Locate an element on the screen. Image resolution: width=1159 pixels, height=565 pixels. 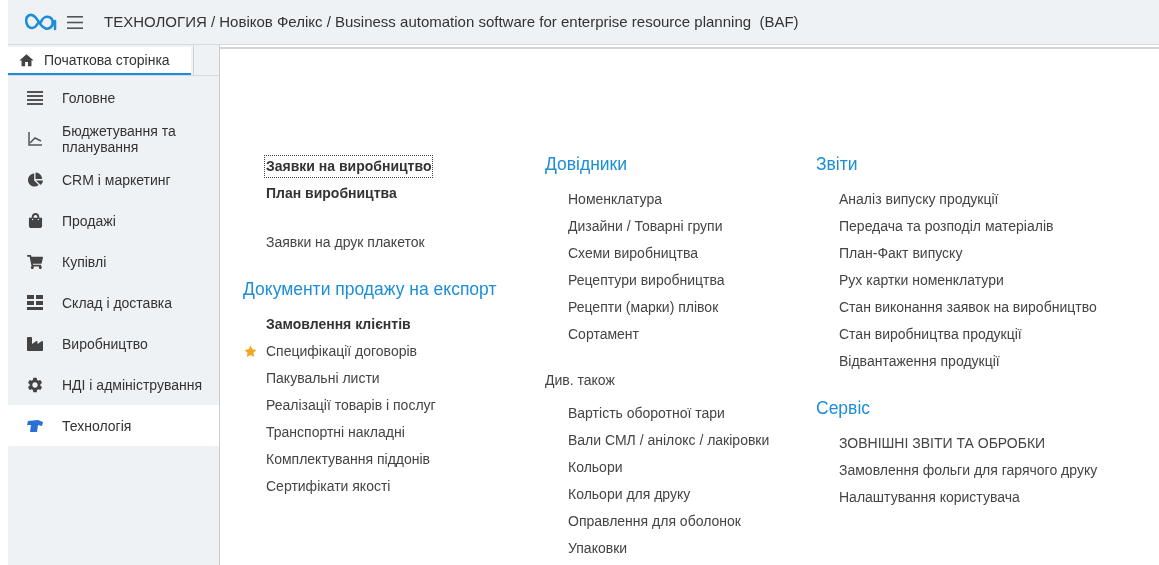
menu-link: Кольори is located at coordinates (595, 467).